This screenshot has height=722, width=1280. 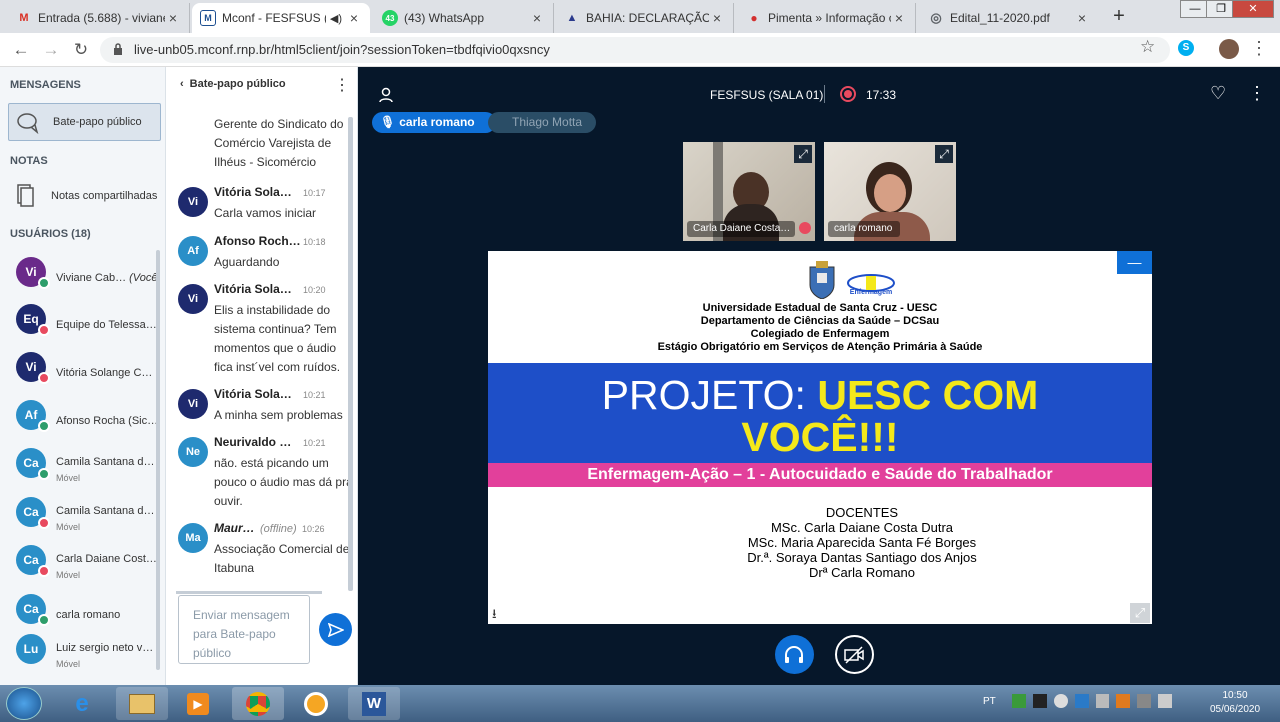 I want to click on browser-menu-icon: ⋮, so click(x=1259, y=48).